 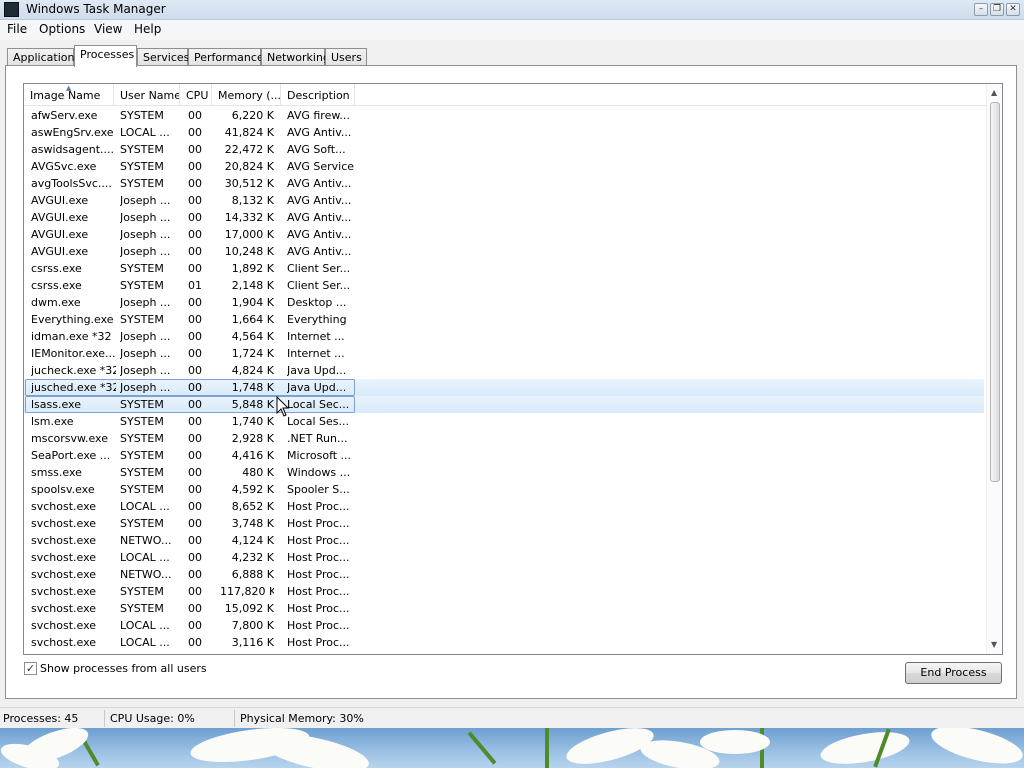 What do you see at coordinates (252, 319) in the screenshot?
I see `process-memory: 1,664 K` at bounding box center [252, 319].